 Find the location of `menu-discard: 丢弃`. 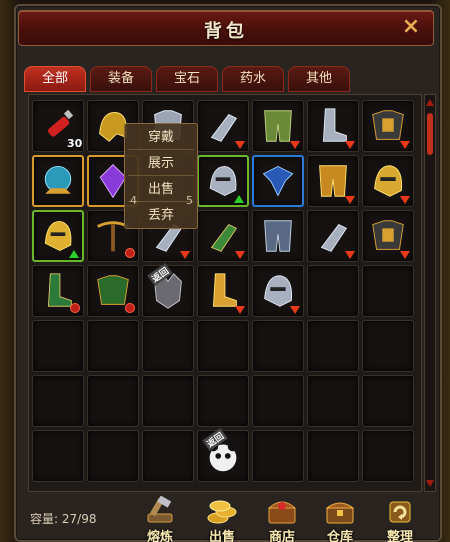

menu-discard: 丢弃 is located at coordinates (161, 216).